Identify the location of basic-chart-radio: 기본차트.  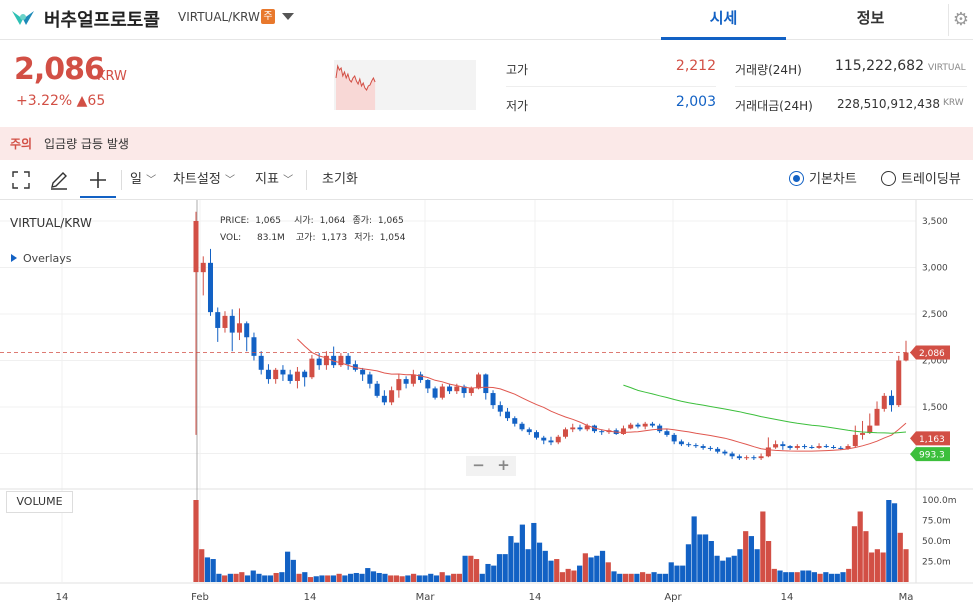
(823, 180).